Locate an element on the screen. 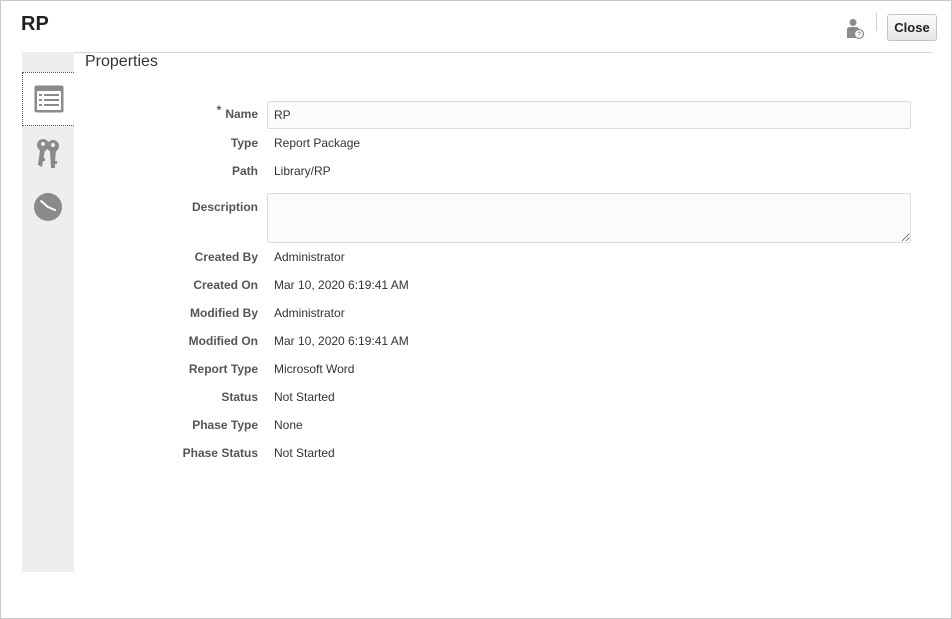  phase-status-value: Not Started is located at coordinates (304, 453).